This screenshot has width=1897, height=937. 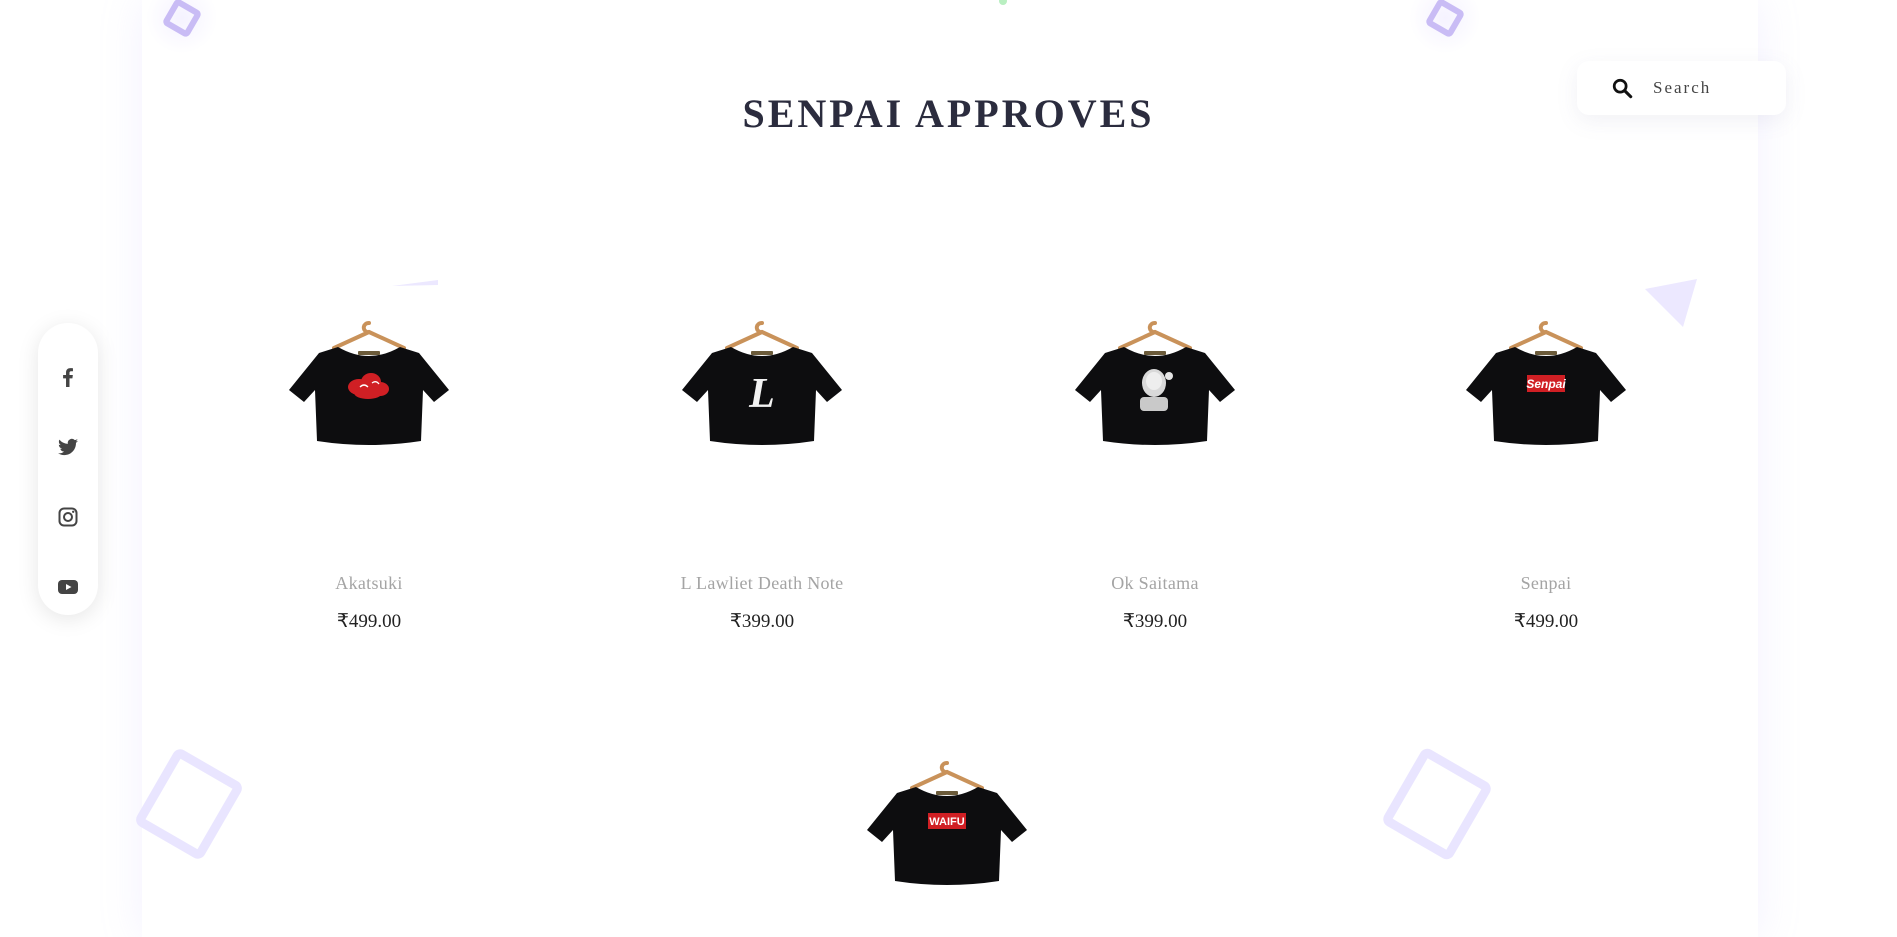 What do you see at coordinates (1155, 583) in the screenshot?
I see `product-name: Ok Saitama` at bounding box center [1155, 583].